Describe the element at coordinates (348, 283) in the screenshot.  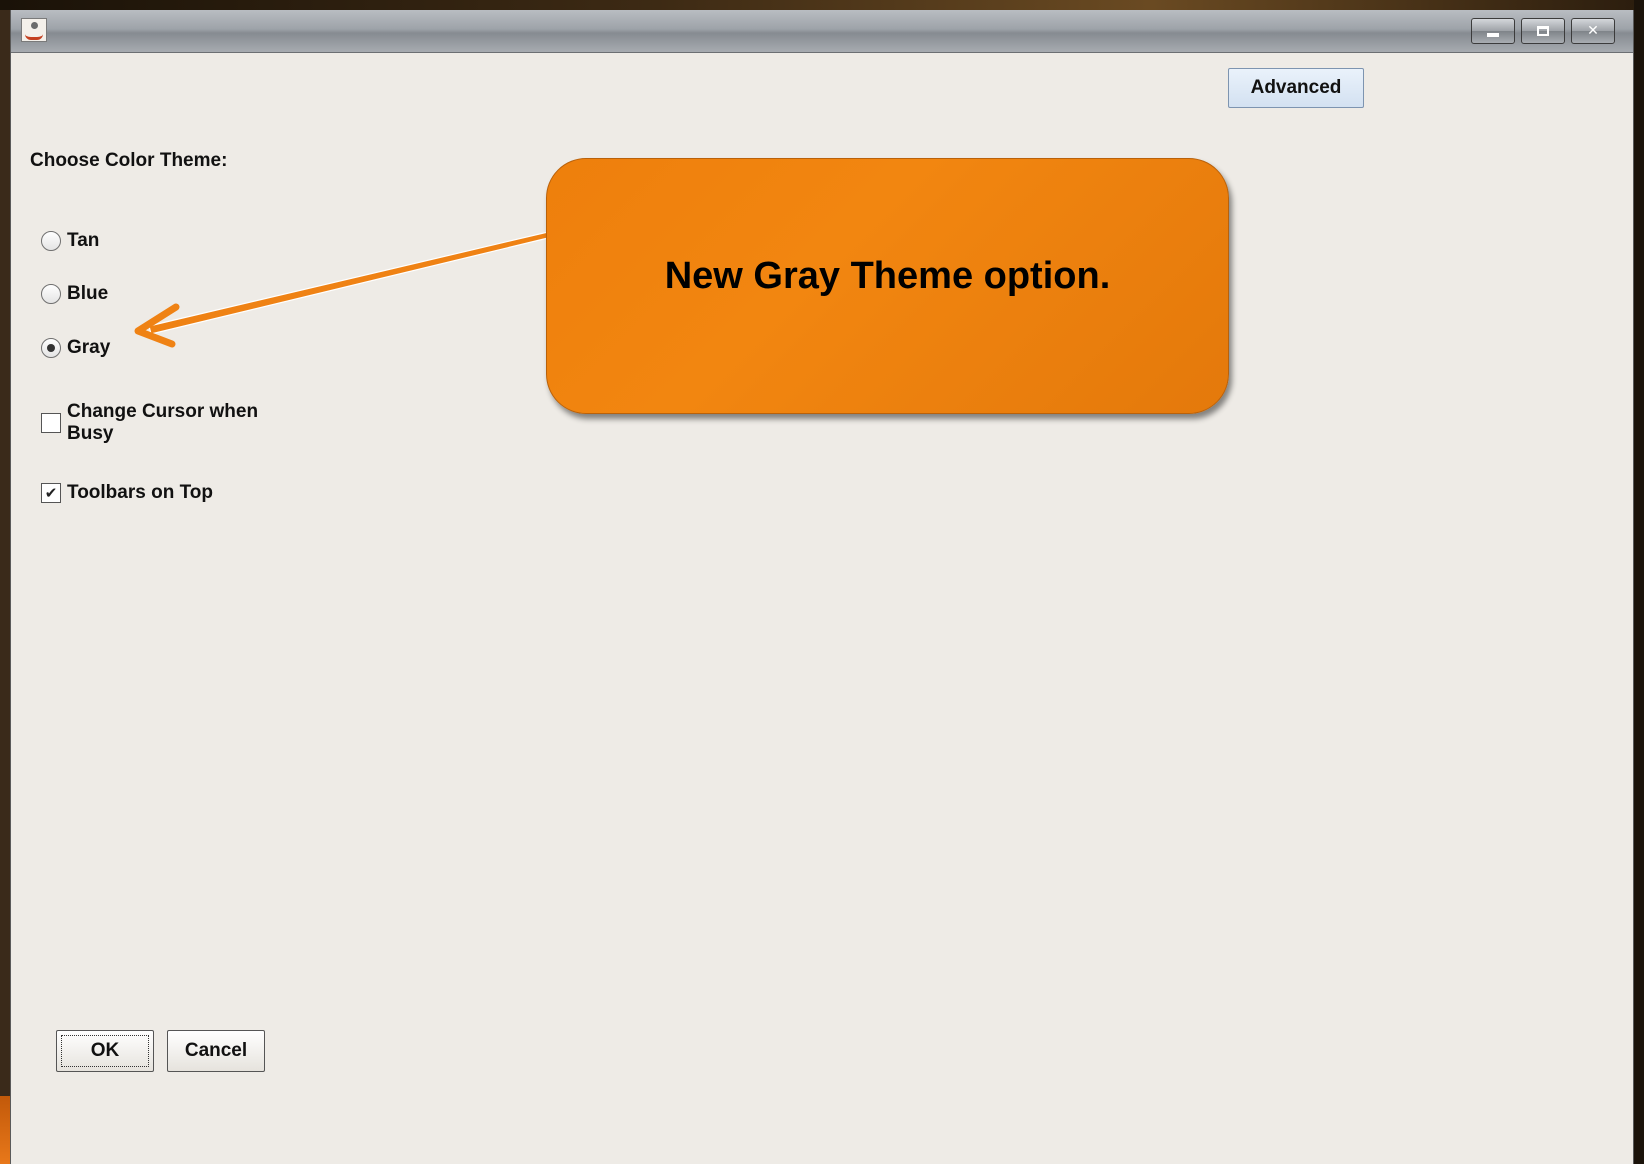
I see `callout-arrow-shaft` at that location.